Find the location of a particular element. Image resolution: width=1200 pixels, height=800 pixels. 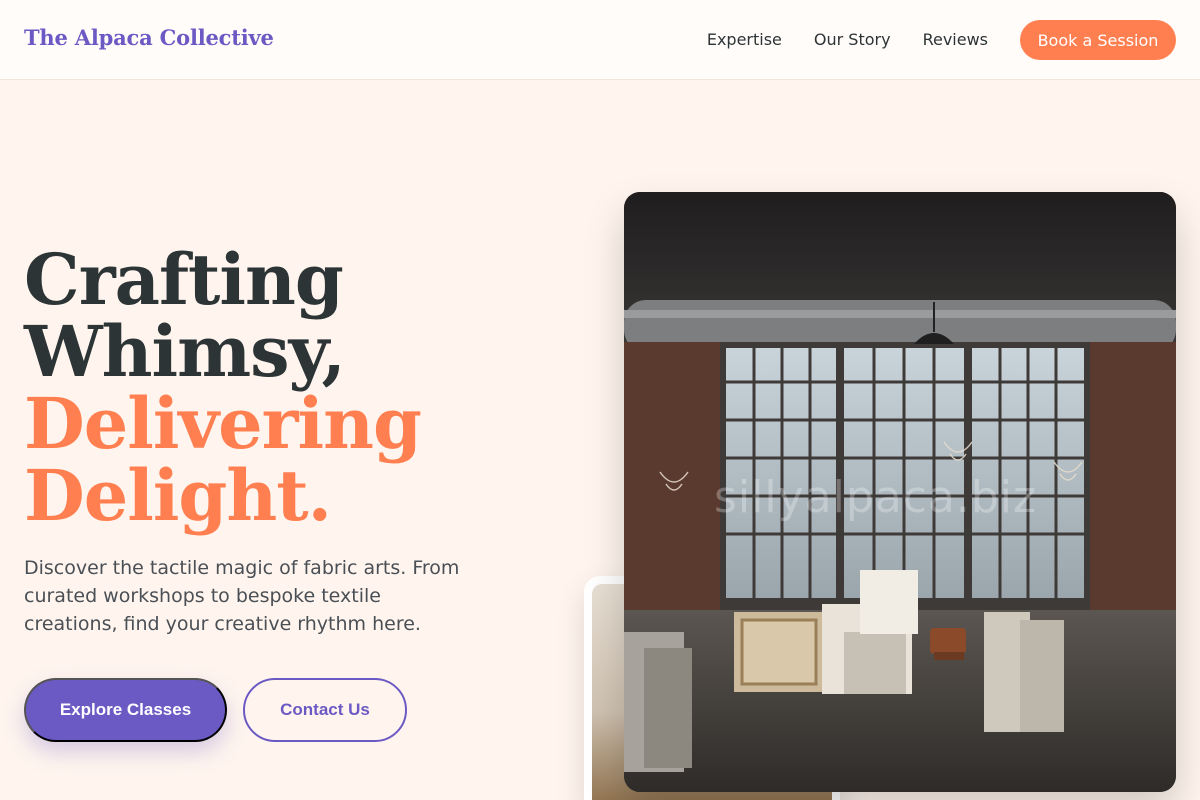

contact-us-button: Contact Us is located at coordinates (325, 710).